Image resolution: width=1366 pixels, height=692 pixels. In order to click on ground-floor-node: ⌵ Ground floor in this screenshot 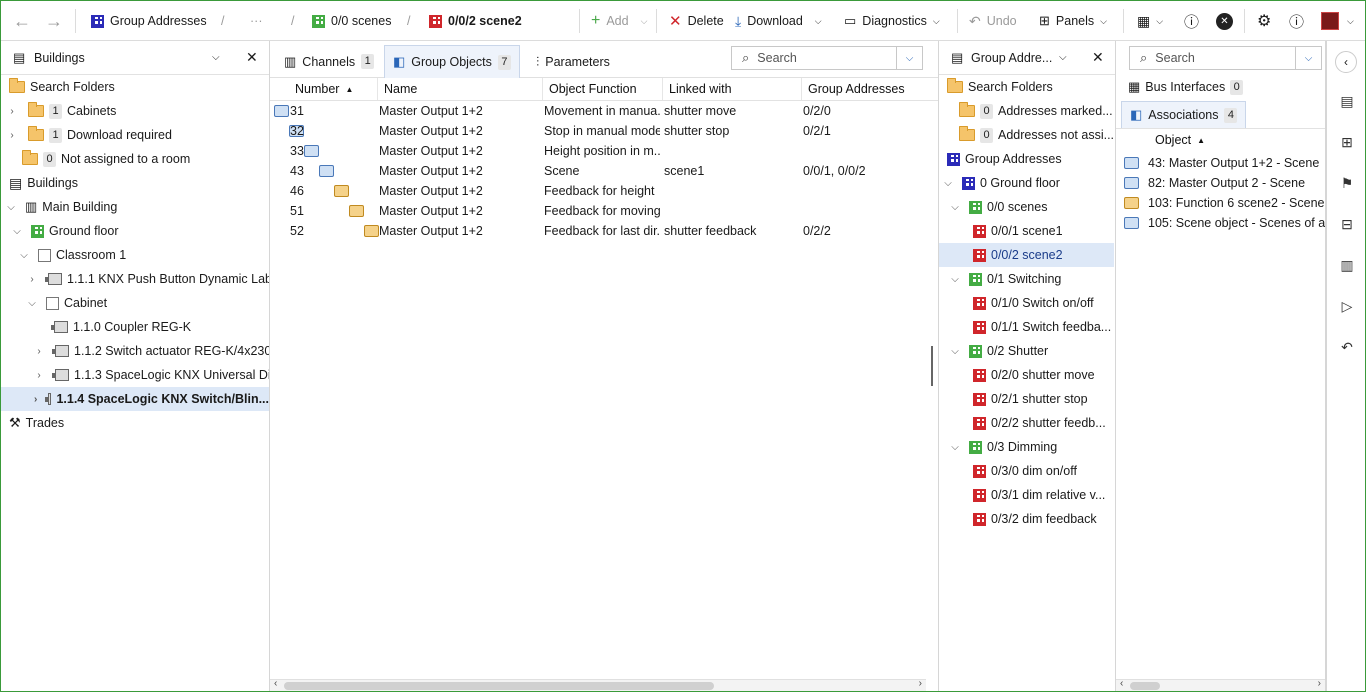, I will do `click(65, 231)`.